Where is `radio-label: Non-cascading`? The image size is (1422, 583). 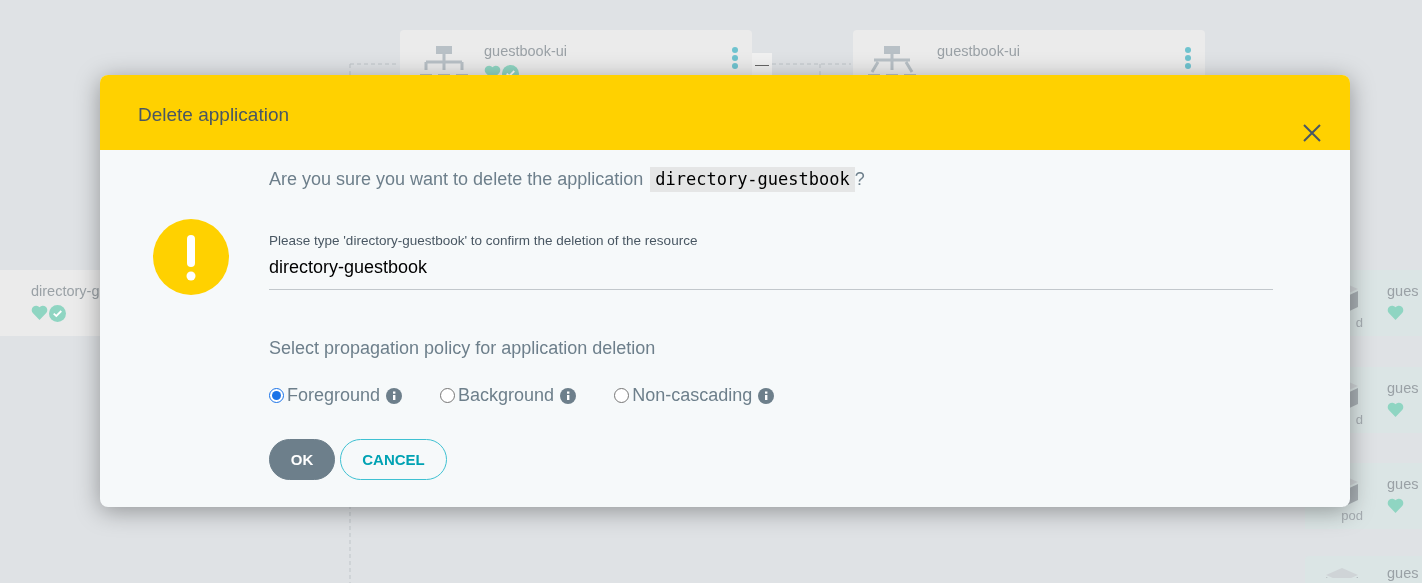
radio-label: Non-cascading is located at coordinates (692, 396).